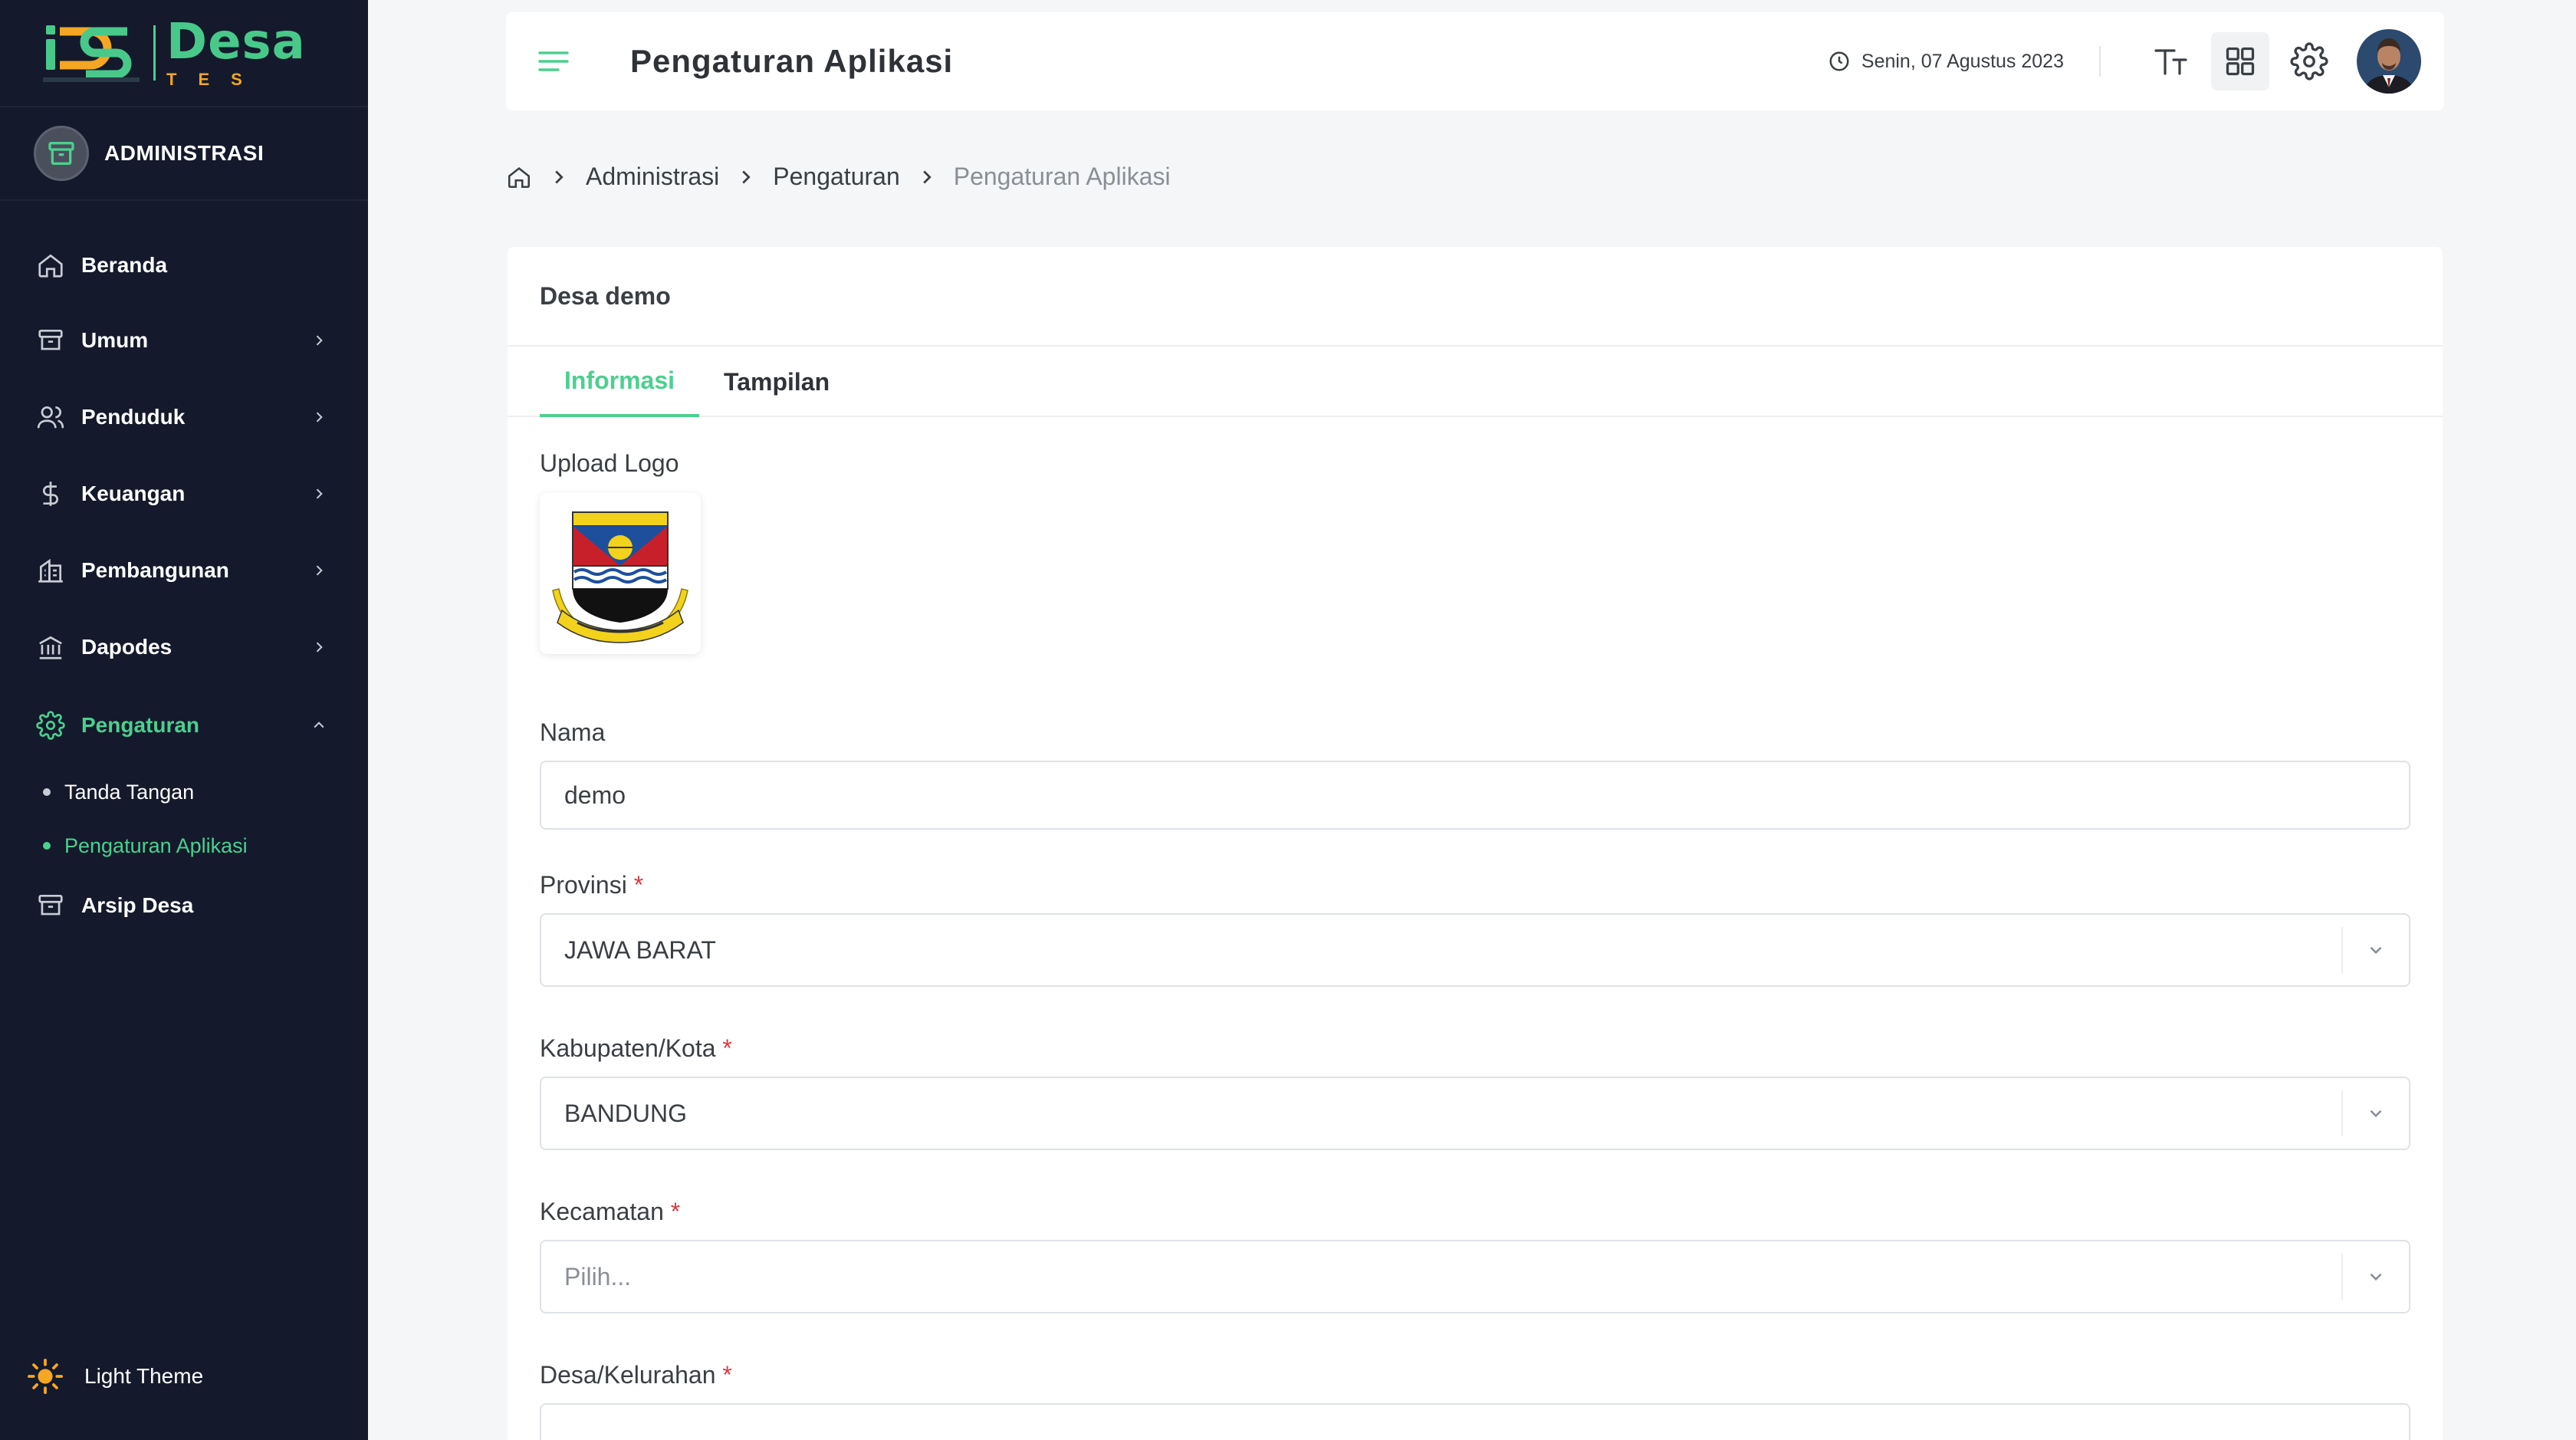 The width and height of the screenshot is (2576, 1440). I want to click on kabupaten-value: BANDUNG, so click(626, 1113).